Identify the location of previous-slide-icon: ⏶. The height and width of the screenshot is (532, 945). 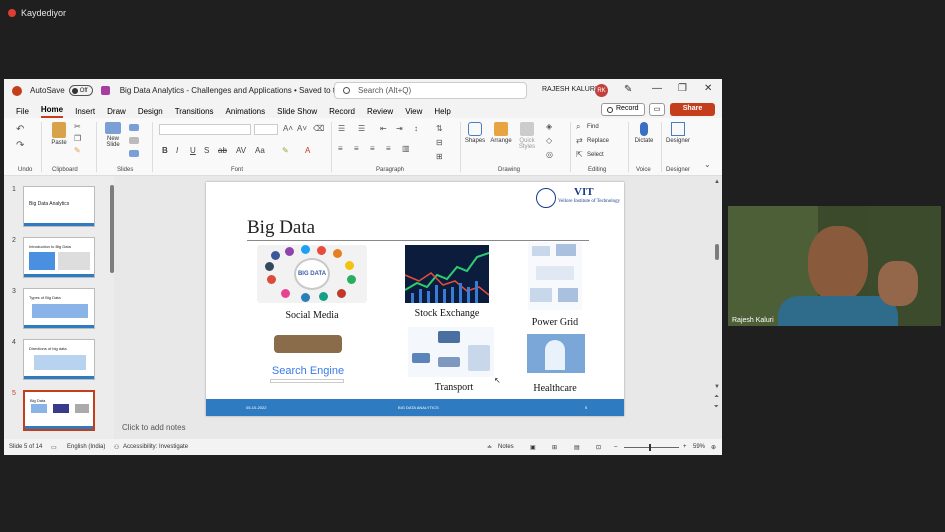
(716, 397).